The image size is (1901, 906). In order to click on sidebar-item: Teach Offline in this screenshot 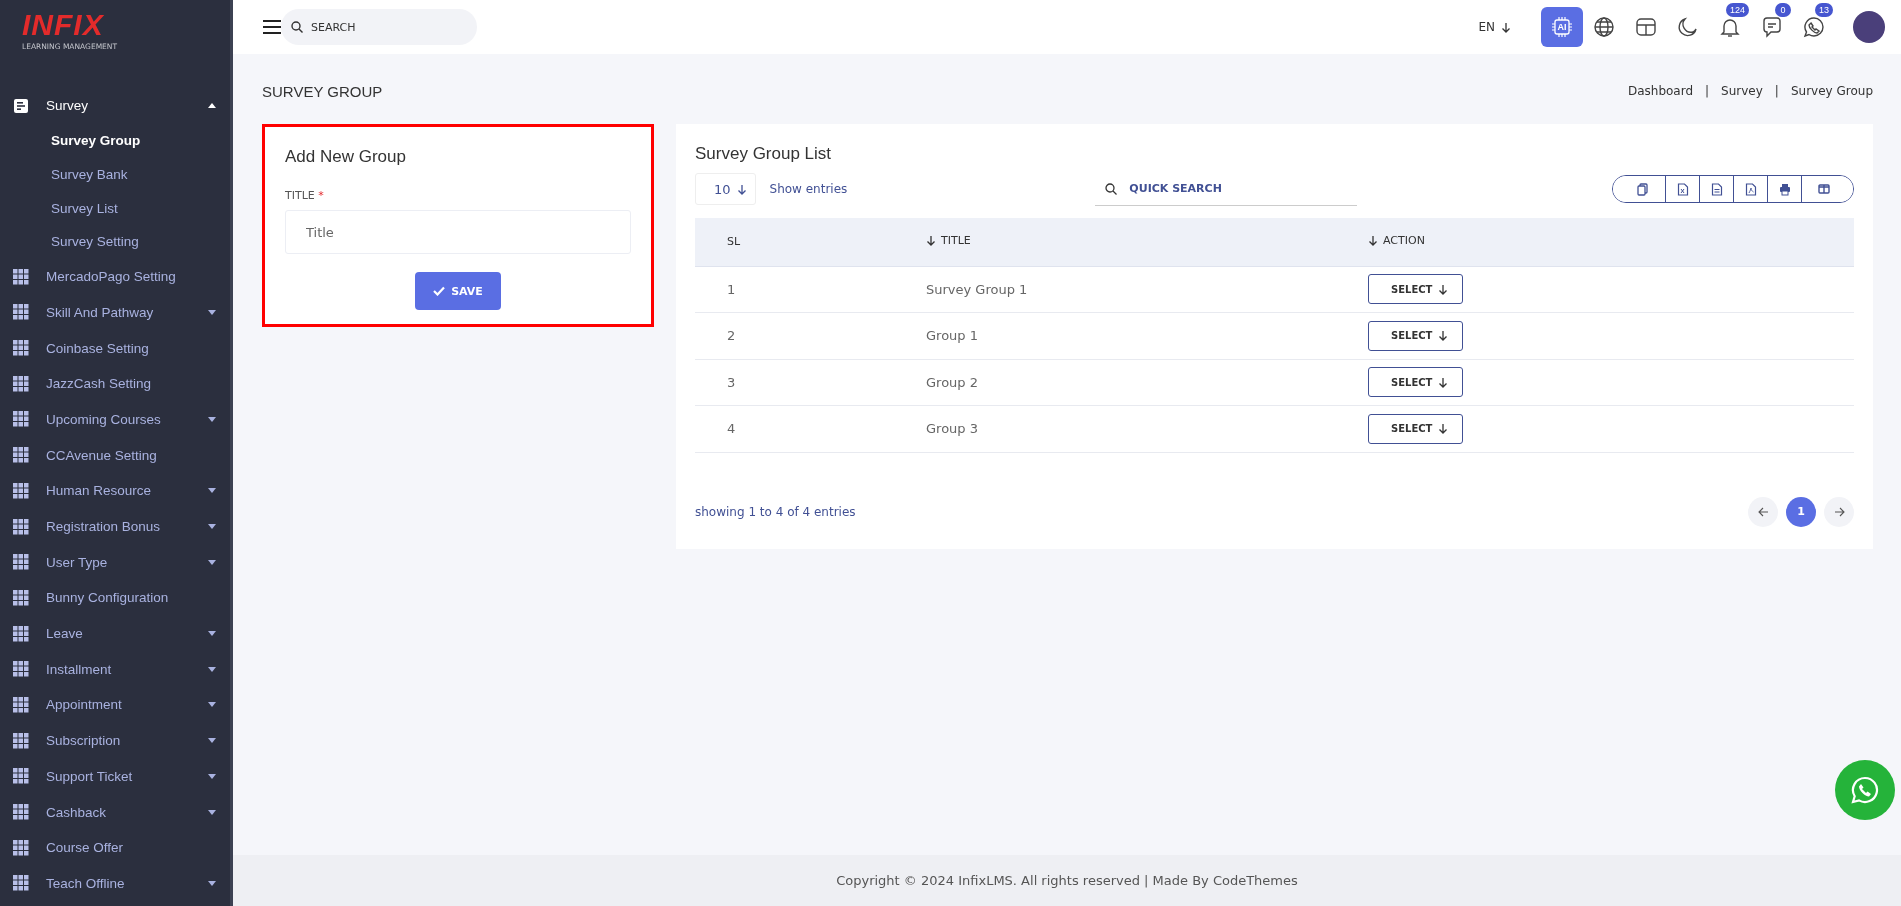, I will do `click(115, 883)`.